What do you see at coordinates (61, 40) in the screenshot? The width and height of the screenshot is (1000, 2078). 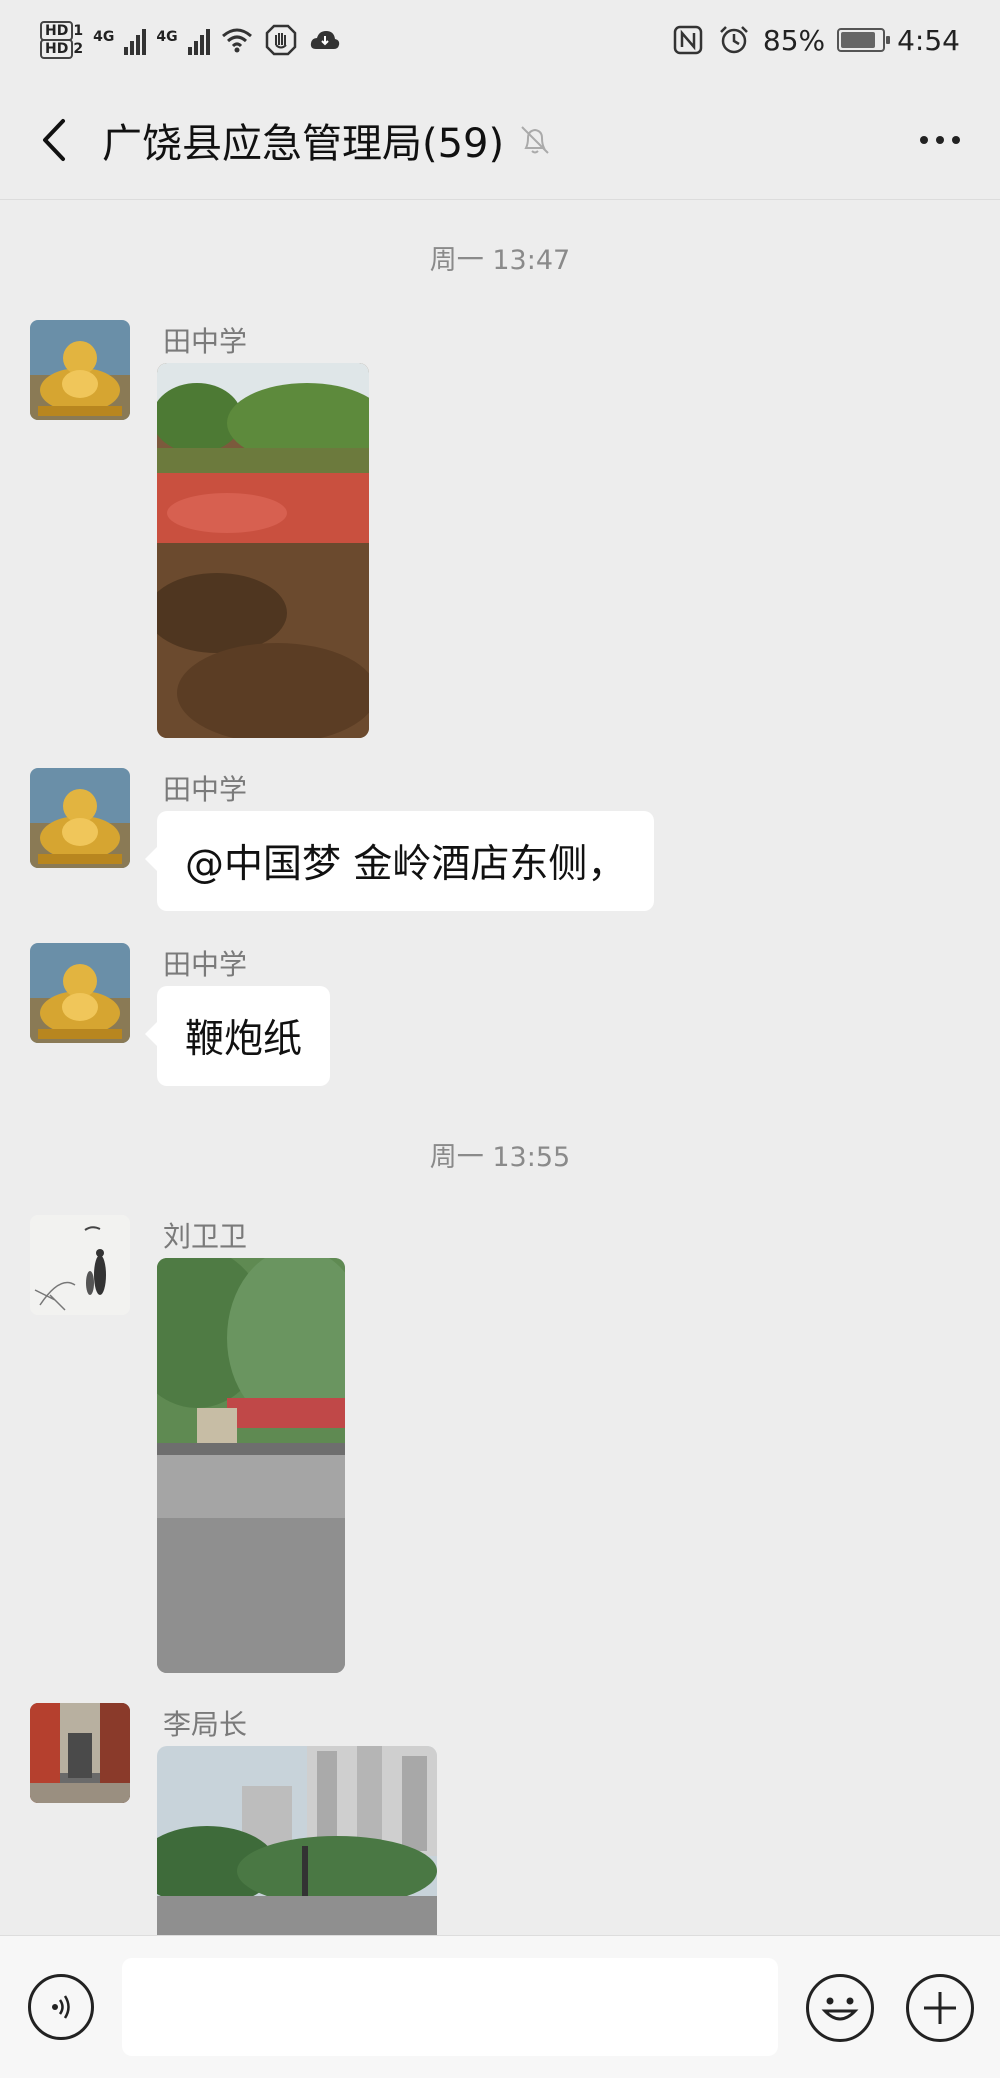 I see `hd-indicator: HD 1 HD 2` at bounding box center [61, 40].